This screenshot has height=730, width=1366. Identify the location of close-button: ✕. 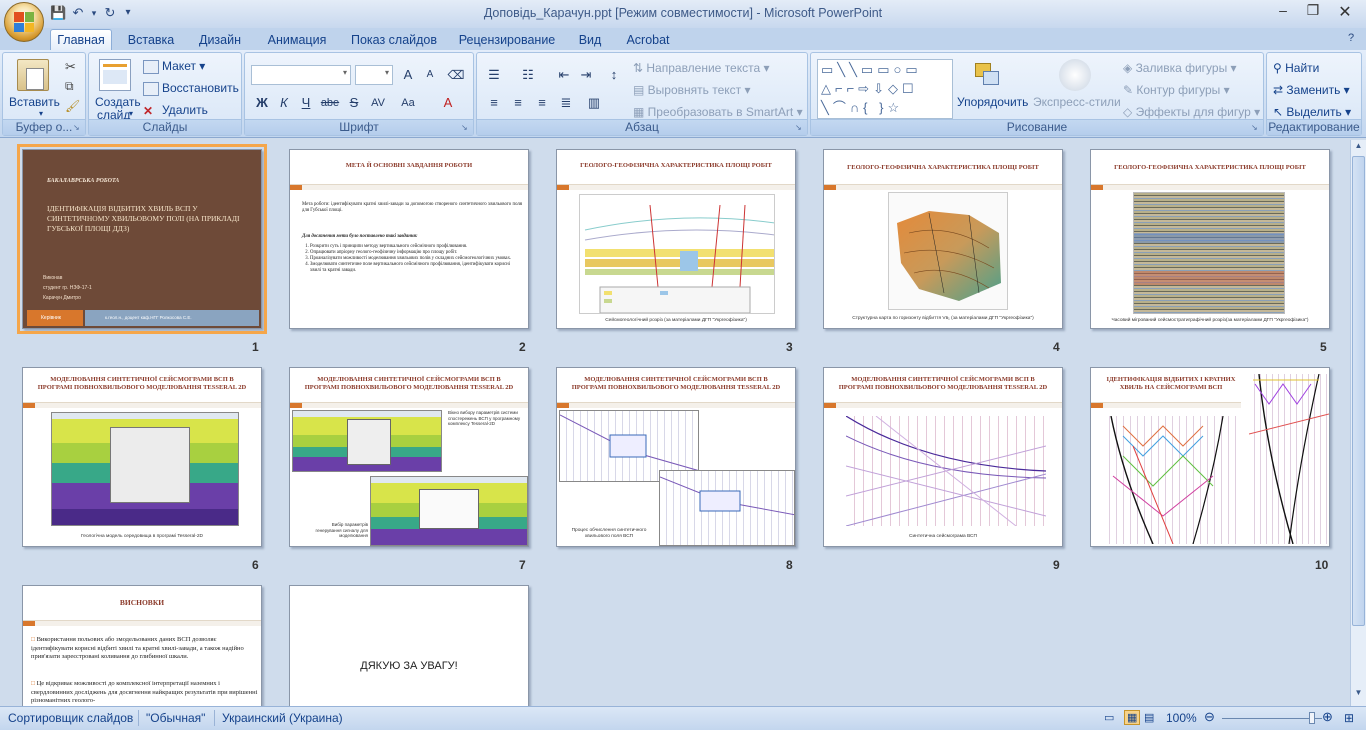
(1345, 12).